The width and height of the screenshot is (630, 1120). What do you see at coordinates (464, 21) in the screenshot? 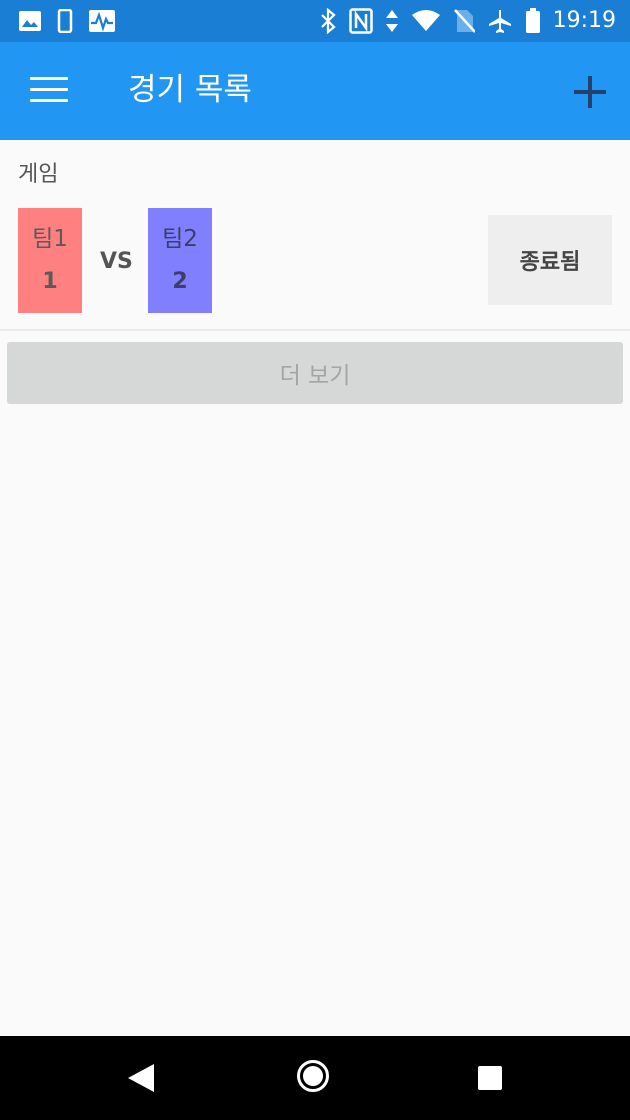
I see `no-sim-icon` at bounding box center [464, 21].